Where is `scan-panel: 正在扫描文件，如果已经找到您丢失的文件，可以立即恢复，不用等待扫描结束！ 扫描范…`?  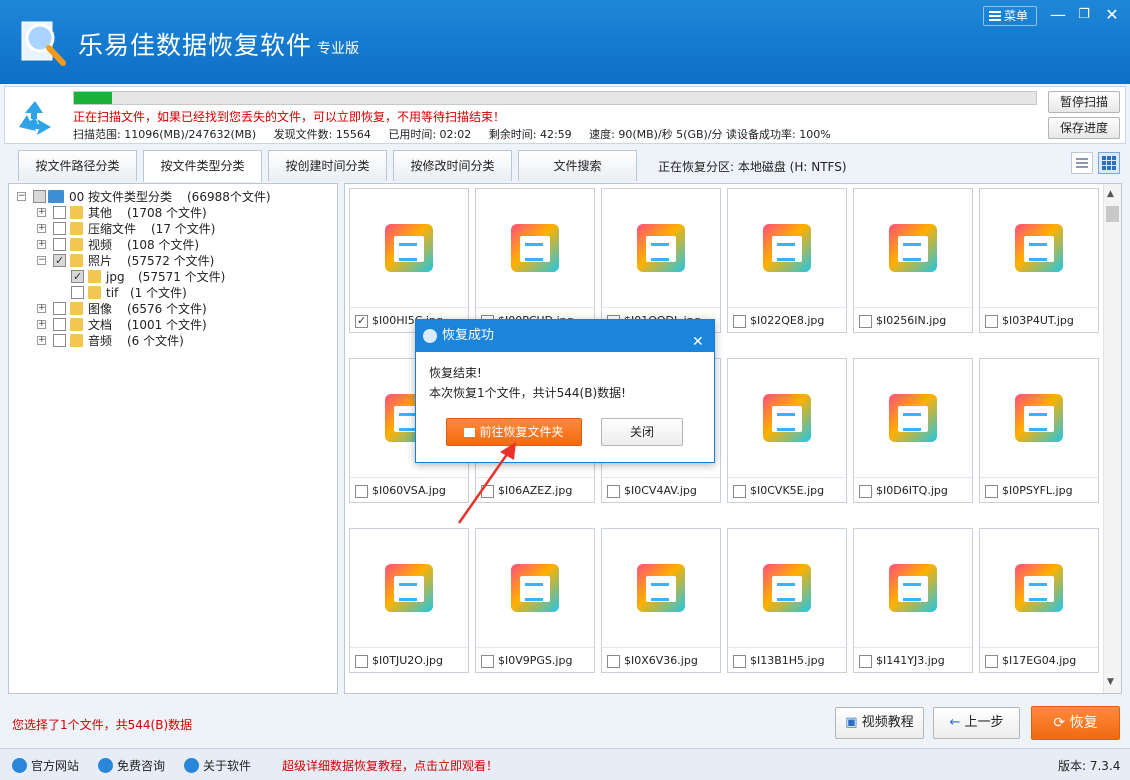 scan-panel: 正在扫描文件，如果已经找到您丢失的文件，可以立即恢复，不用等待扫描结束！ 扫描范… is located at coordinates (565, 115).